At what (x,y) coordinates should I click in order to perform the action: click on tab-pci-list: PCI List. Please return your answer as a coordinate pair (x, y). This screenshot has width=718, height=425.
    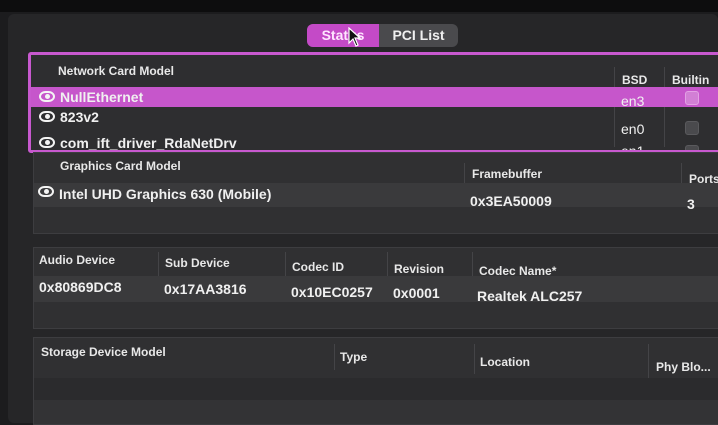
    Looking at the image, I should click on (418, 35).